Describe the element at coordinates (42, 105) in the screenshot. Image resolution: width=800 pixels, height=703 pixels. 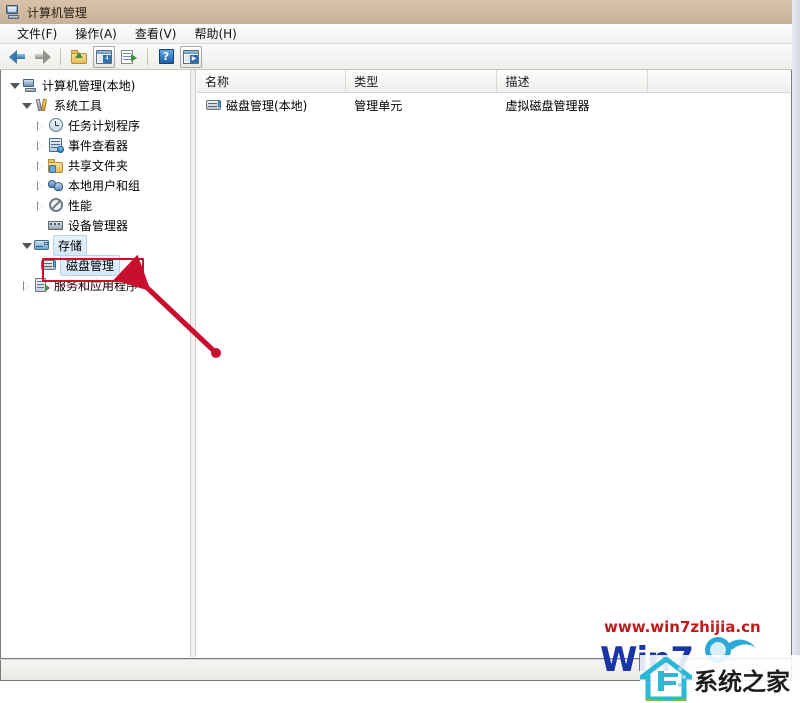
I see `tools-icon` at that location.